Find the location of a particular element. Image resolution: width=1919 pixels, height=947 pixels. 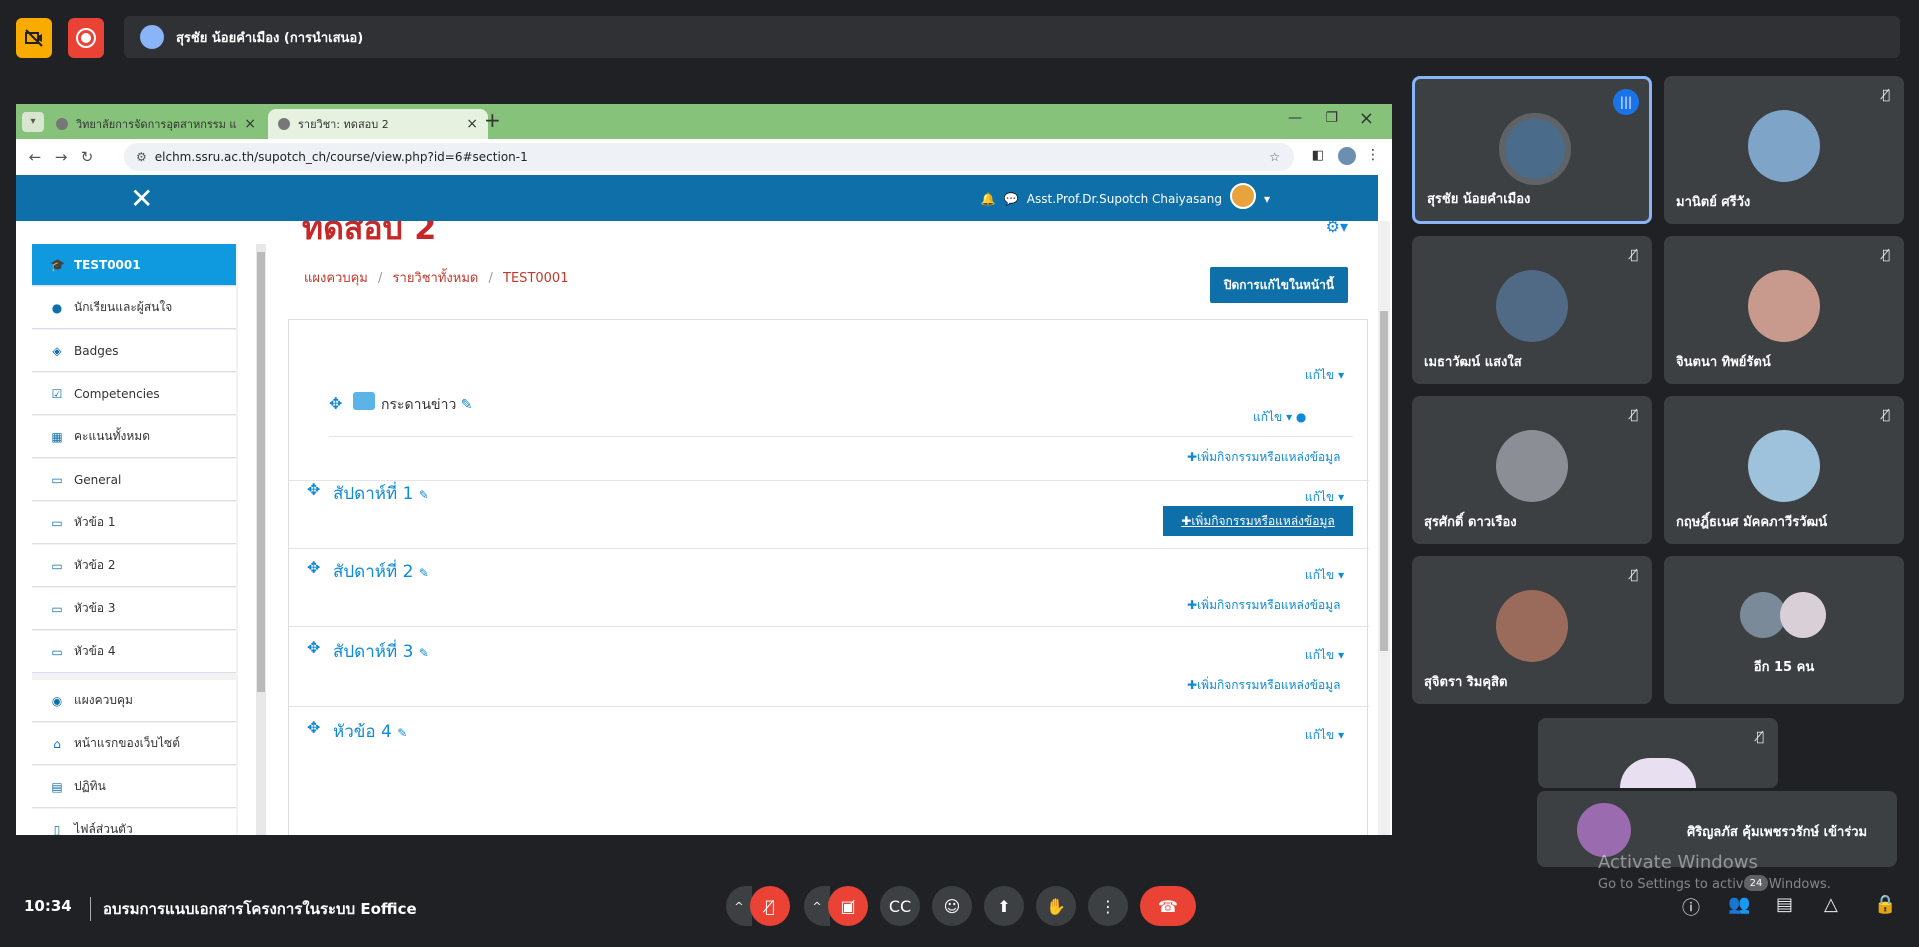

raise-hand-button: ✋ is located at coordinates (1056, 906).